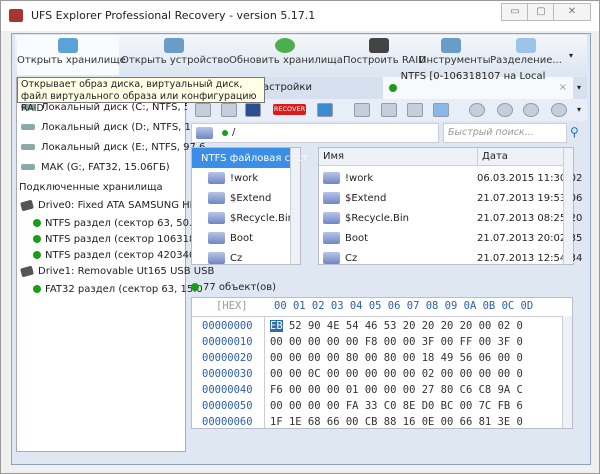  Describe the element at coordinates (572, 12) in the screenshot. I see `close-button: ✕` at that location.